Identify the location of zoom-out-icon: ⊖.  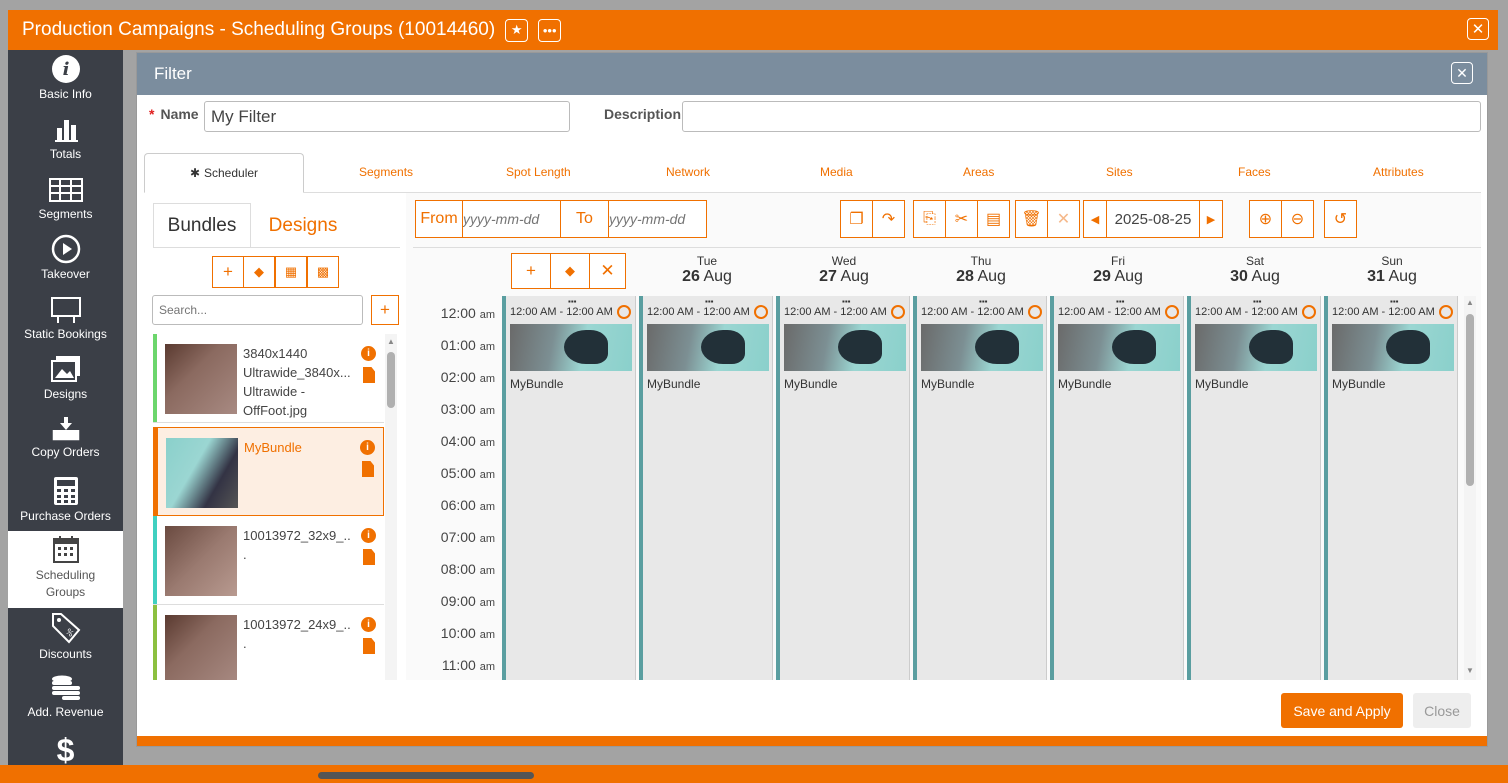
(1297, 219).